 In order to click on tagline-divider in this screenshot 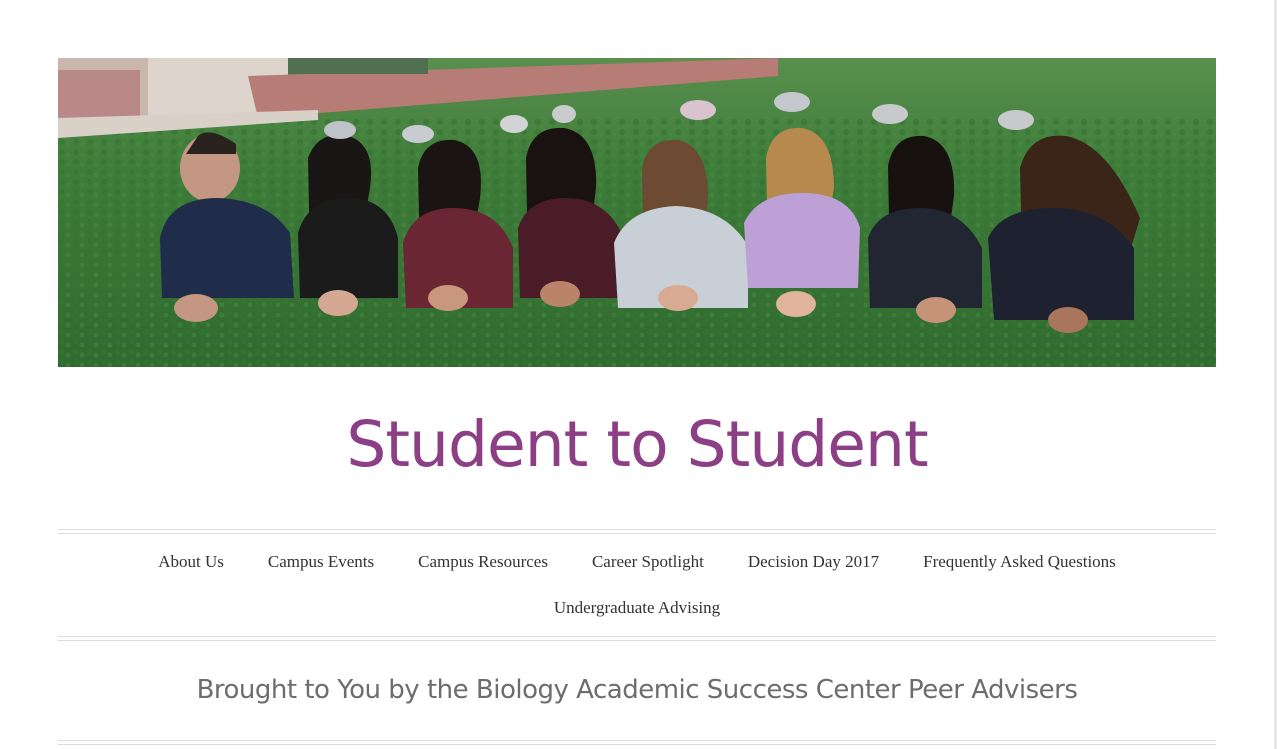, I will do `click(637, 740)`.